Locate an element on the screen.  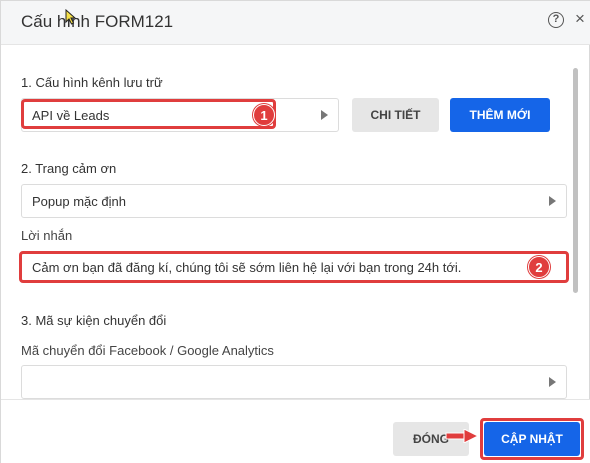
scrollbar-thumb is located at coordinates (575, 180).